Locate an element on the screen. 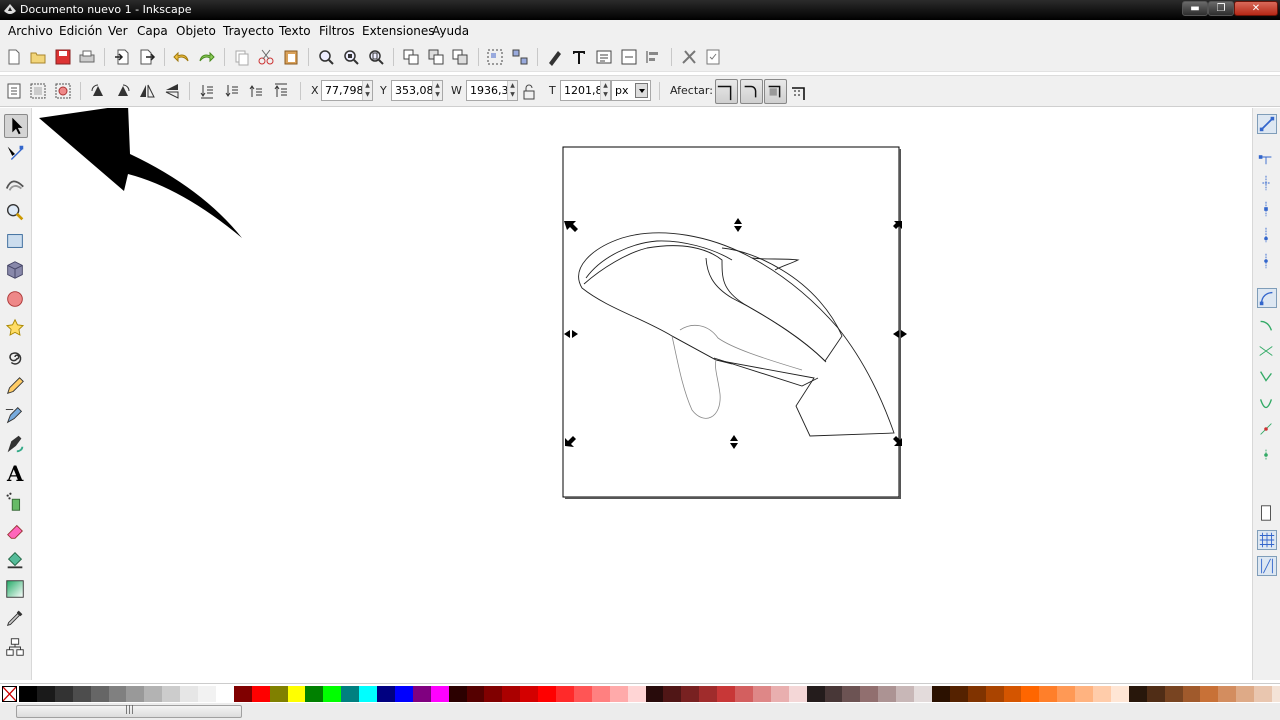 The width and height of the screenshot is (1280, 720). snap-page-border-toggle is located at coordinates (1267, 514).